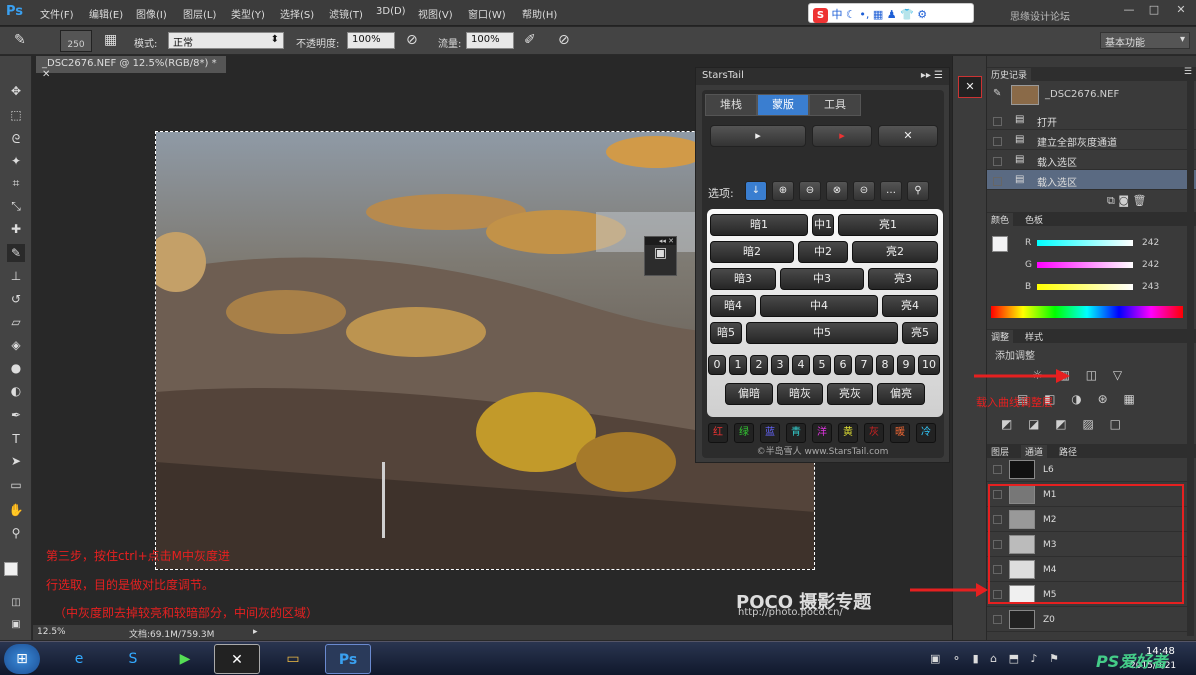  I want to click on color-gray-button: 灰, so click(874, 433).